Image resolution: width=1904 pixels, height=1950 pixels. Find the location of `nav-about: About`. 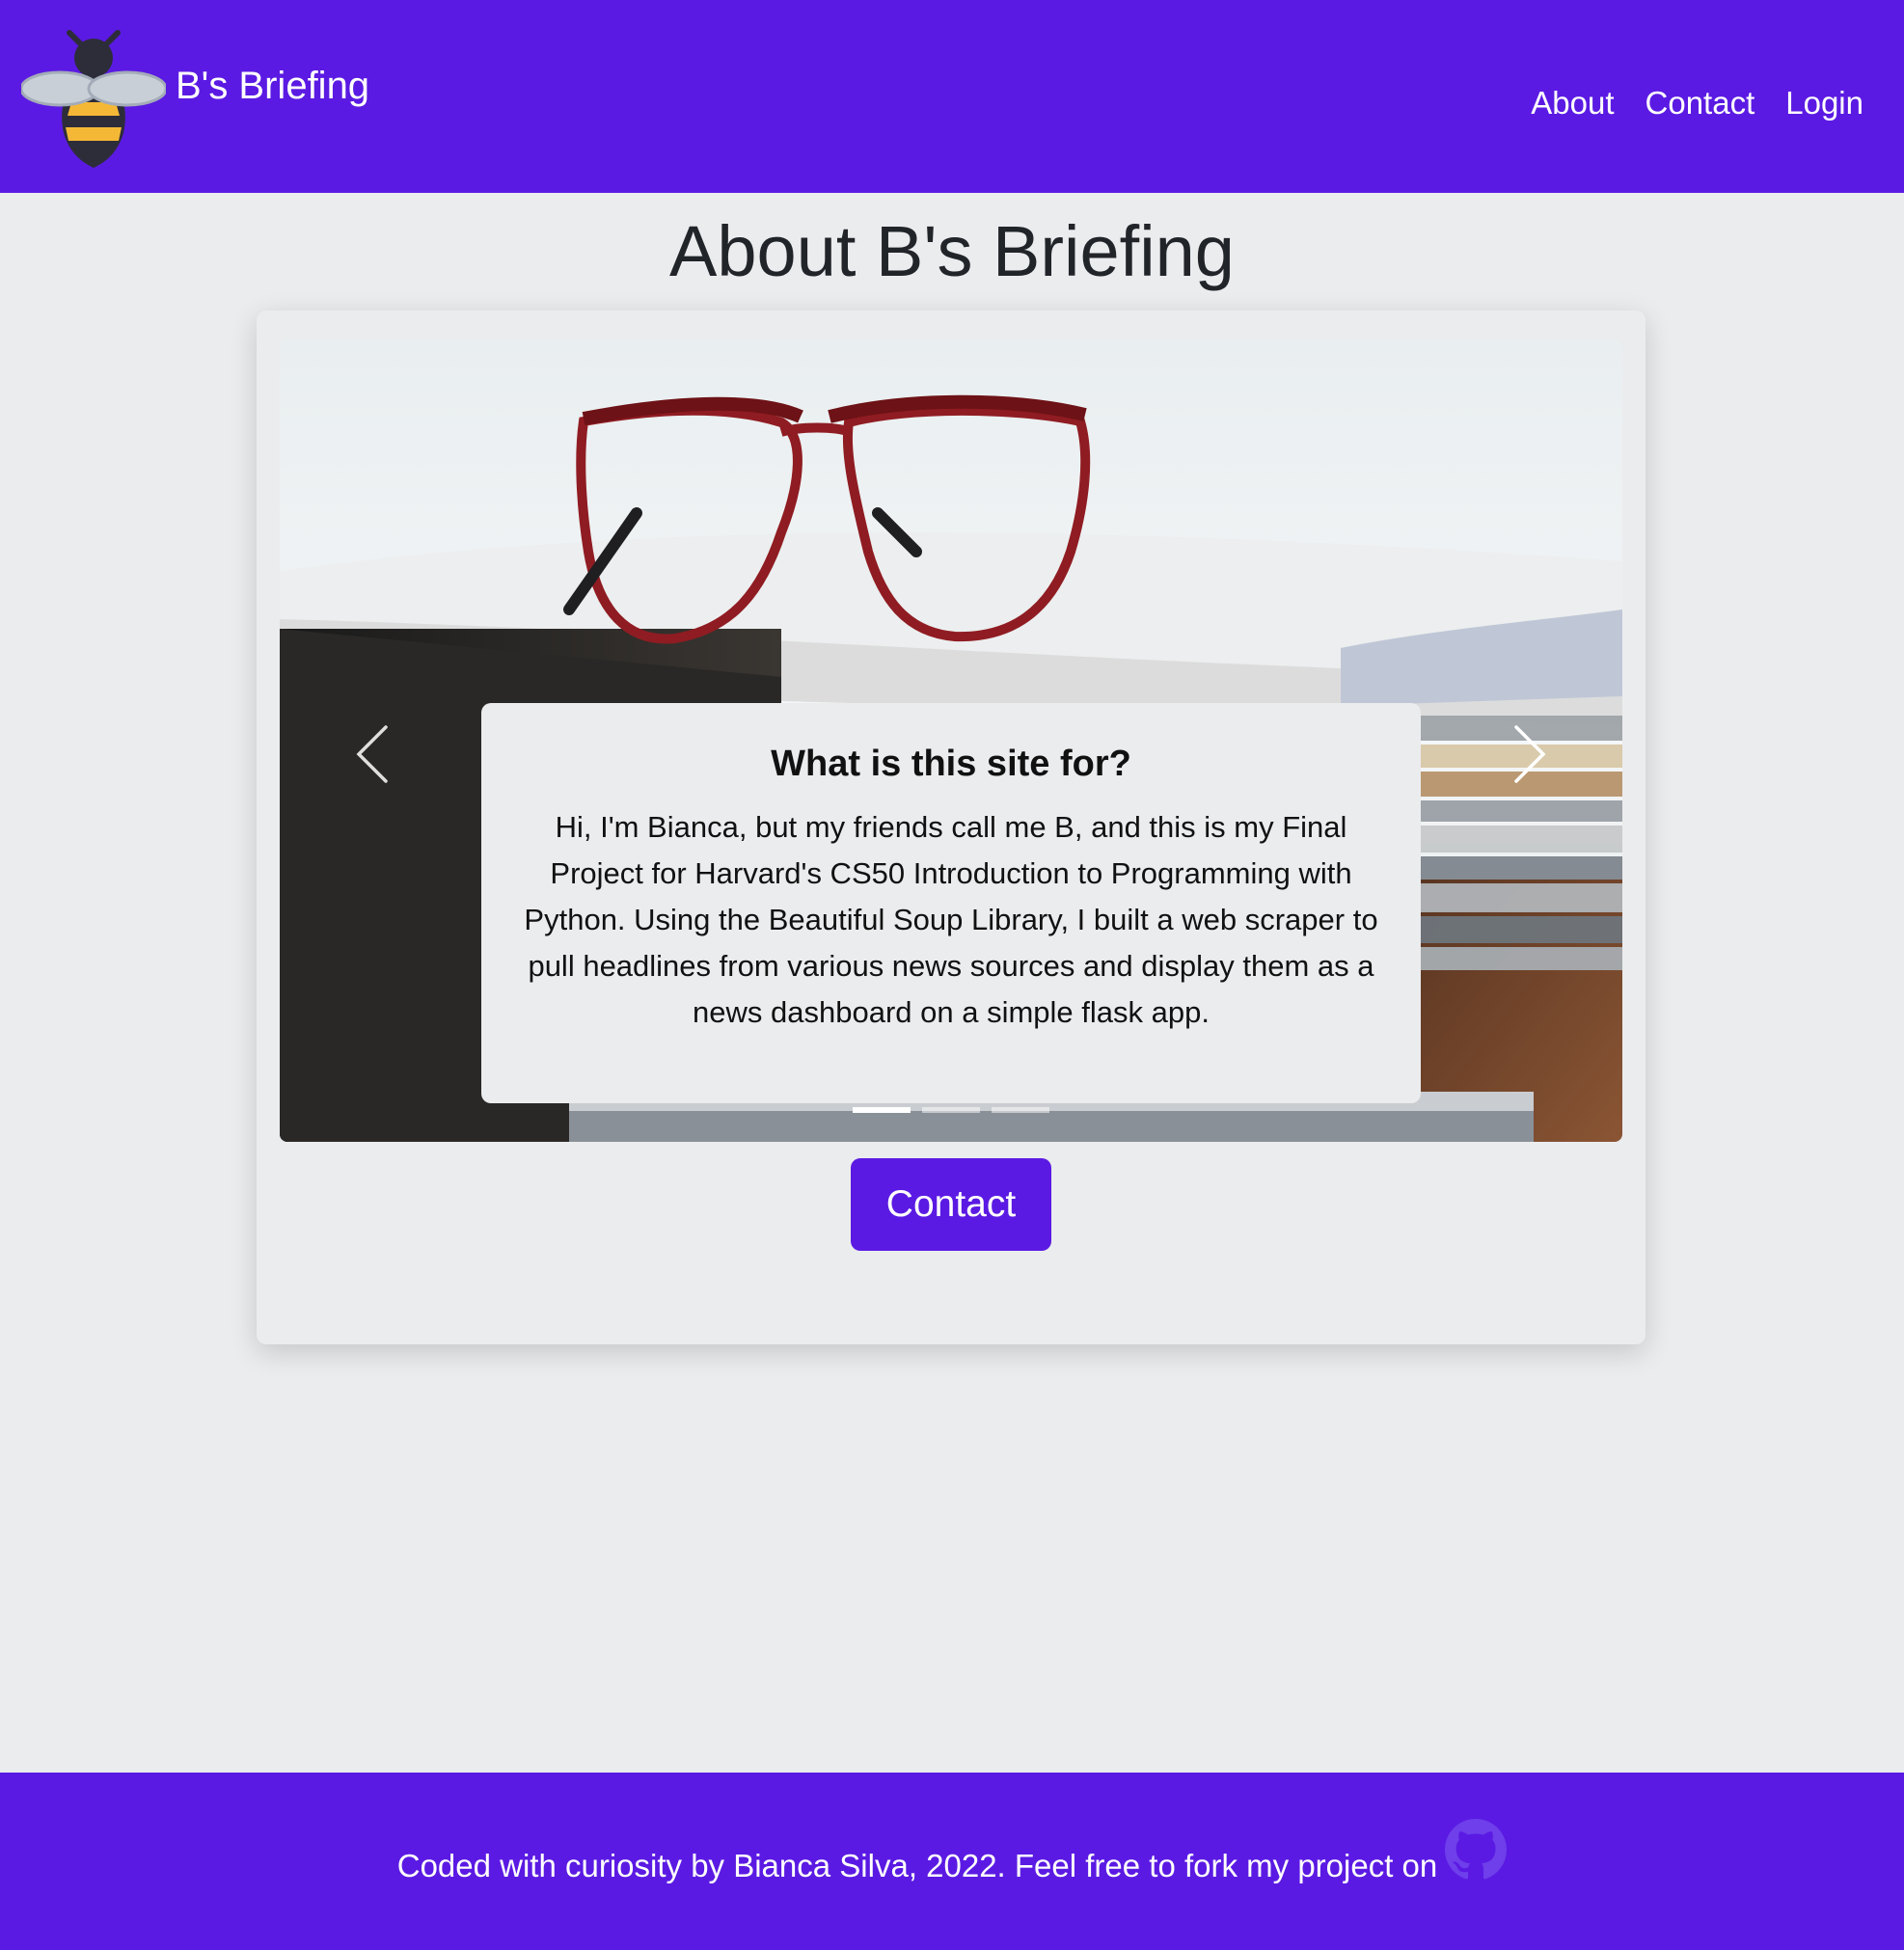

nav-about: About is located at coordinates (1573, 103).